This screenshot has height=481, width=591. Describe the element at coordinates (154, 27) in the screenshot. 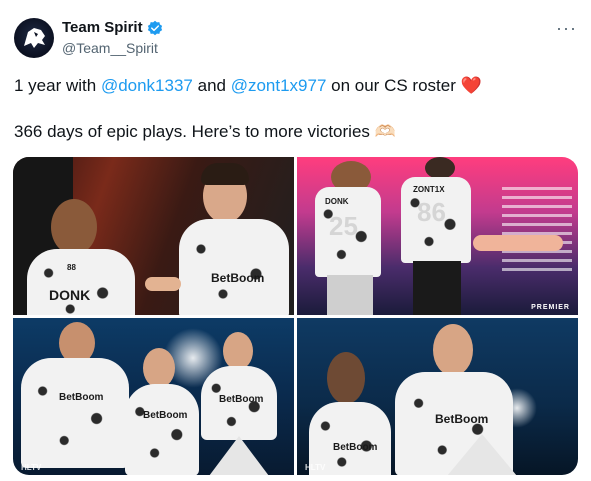

I see `verified-badge-icon` at that location.